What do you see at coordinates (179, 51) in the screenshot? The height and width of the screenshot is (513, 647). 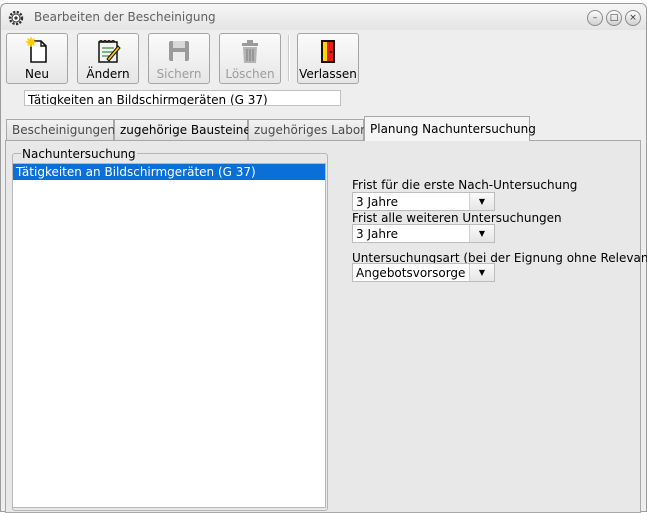 I see `floppy-disk-icon` at bounding box center [179, 51].